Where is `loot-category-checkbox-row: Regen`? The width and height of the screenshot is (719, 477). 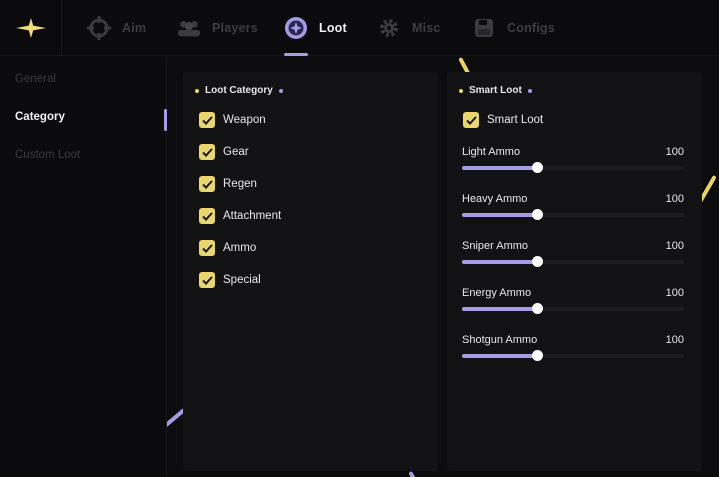 loot-category-checkbox-row: Regen is located at coordinates (228, 184).